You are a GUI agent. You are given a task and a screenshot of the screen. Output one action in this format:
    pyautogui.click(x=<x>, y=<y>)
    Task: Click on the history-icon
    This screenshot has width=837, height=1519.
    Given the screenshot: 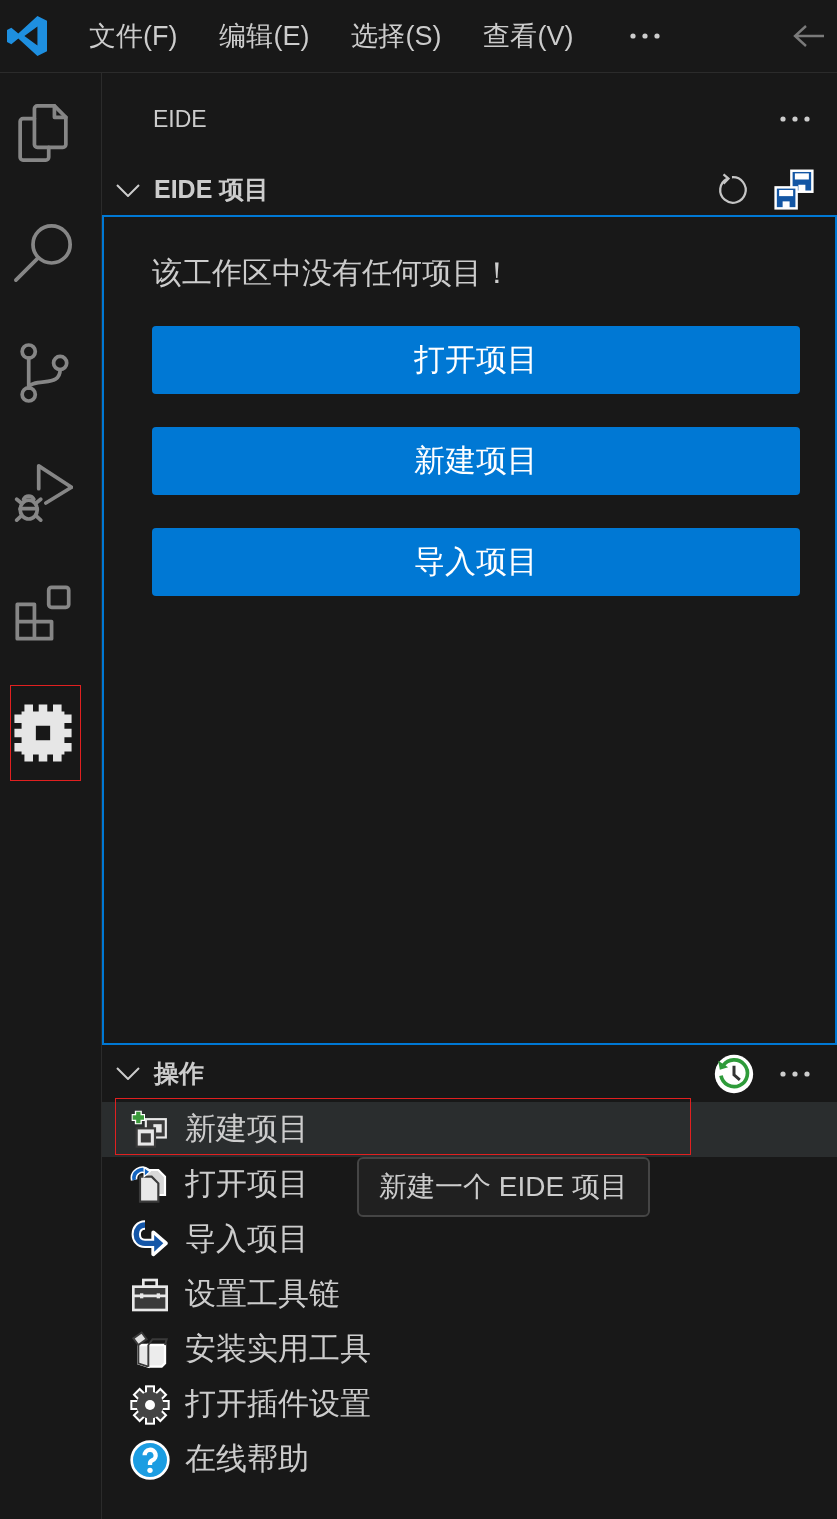 What is the action you would take?
    pyautogui.click(x=734, y=1073)
    